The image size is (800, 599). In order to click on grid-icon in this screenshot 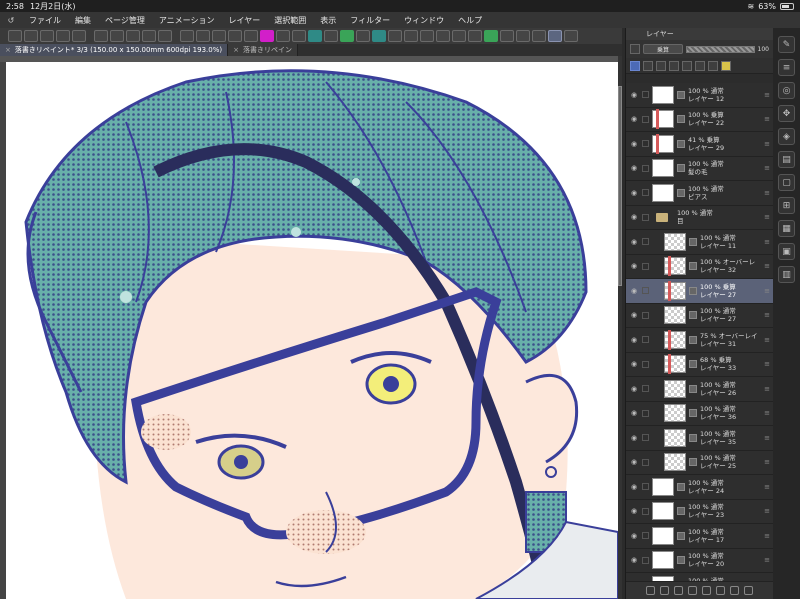, I will do `click(283, 36)`.